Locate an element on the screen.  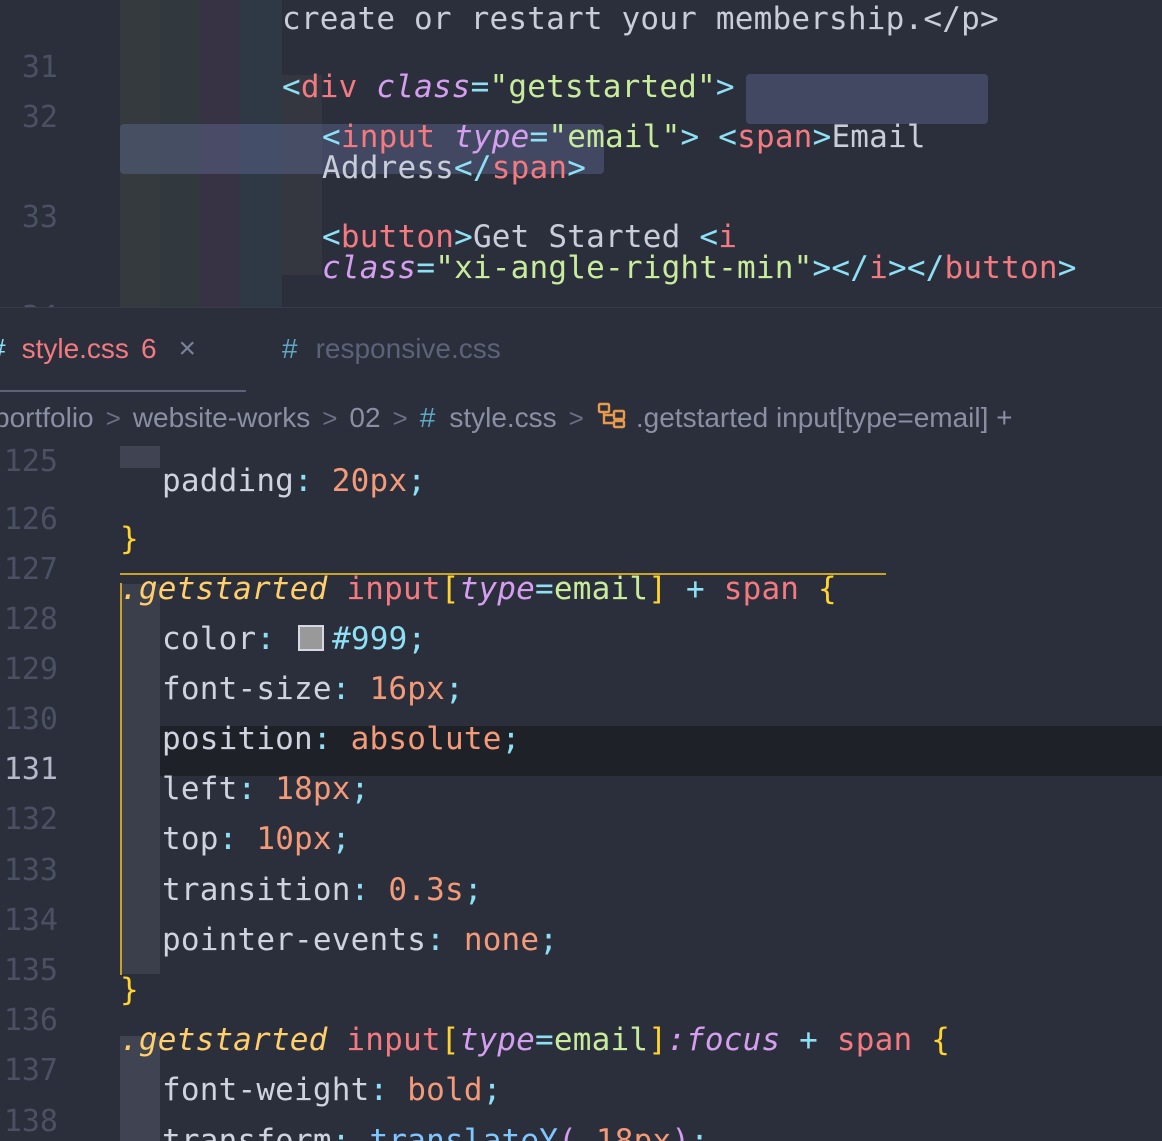
breadcrumb-item-style-css: style.css is located at coordinates (502, 418).